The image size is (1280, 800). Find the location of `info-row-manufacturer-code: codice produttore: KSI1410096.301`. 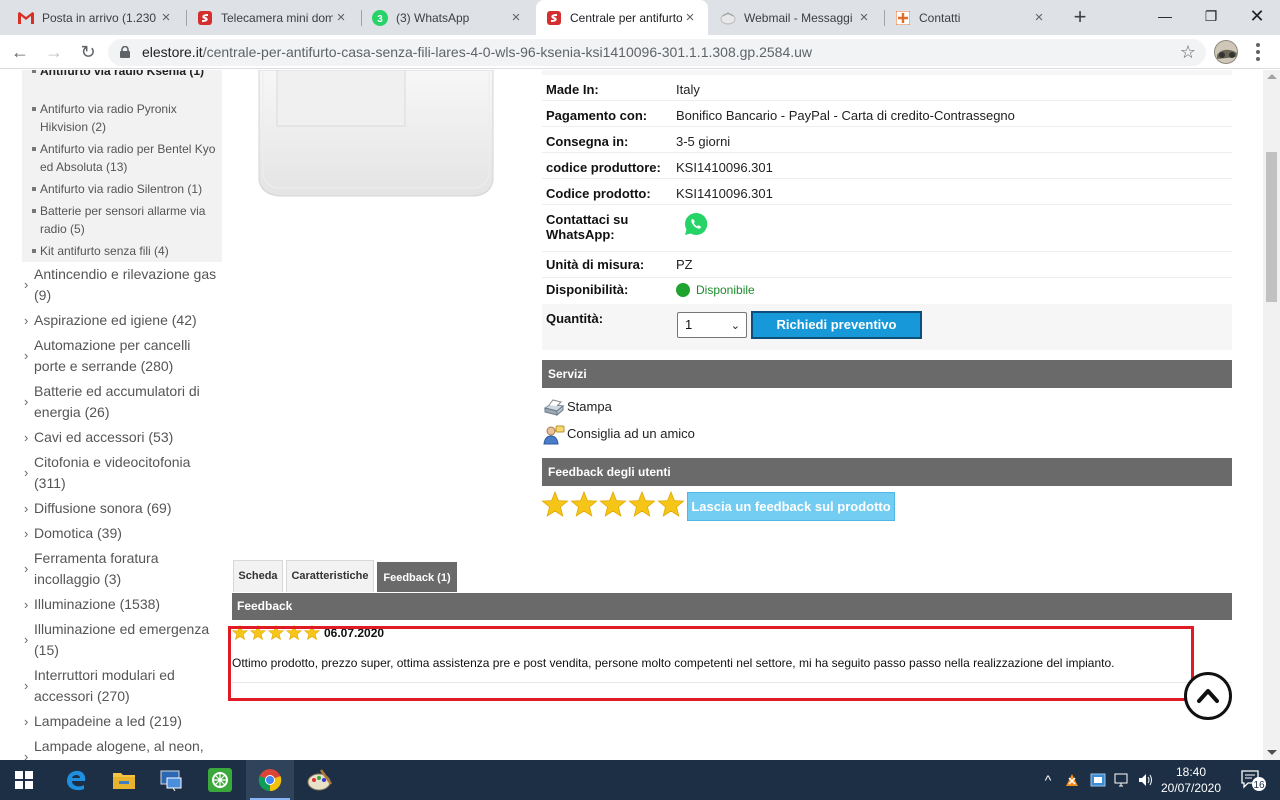

info-row-manufacturer-code: codice produttore: KSI1410096.301 is located at coordinates (887, 166).